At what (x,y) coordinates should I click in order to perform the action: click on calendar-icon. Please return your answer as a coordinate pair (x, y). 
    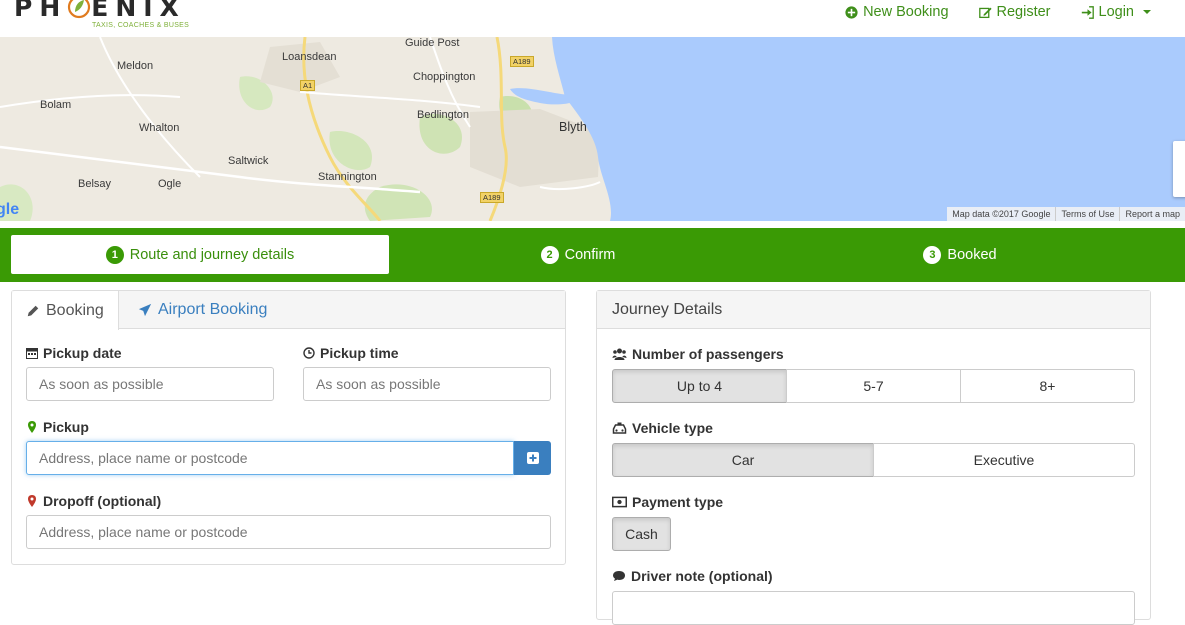
    Looking at the image, I should click on (32, 353).